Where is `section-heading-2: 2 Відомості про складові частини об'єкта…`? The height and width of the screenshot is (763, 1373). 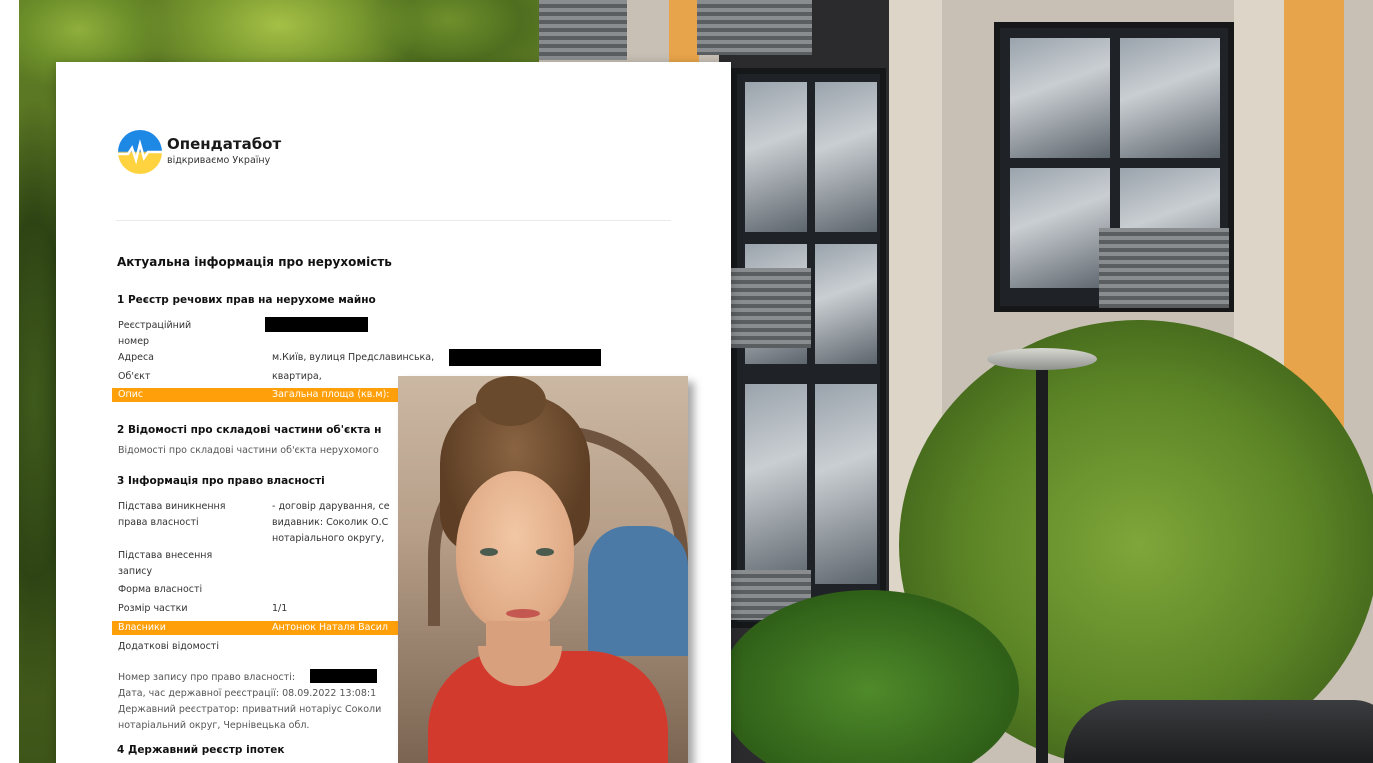
section-heading-2: 2 Відомості про складові частини об'єкта… is located at coordinates (249, 430).